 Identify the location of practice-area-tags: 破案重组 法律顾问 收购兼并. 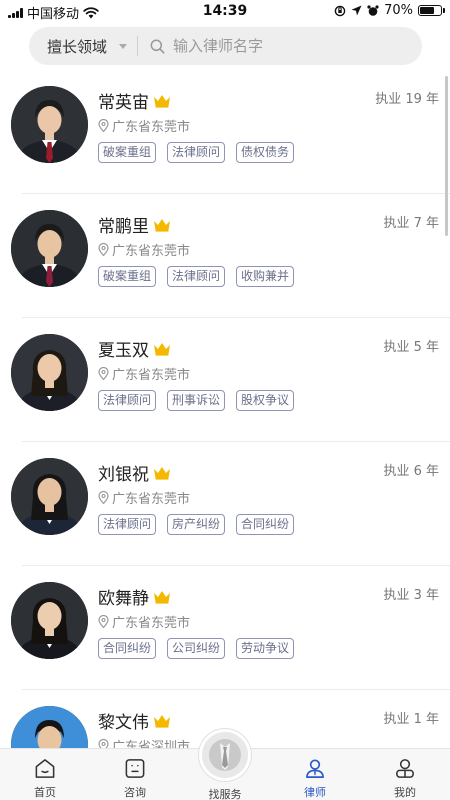
(196, 276).